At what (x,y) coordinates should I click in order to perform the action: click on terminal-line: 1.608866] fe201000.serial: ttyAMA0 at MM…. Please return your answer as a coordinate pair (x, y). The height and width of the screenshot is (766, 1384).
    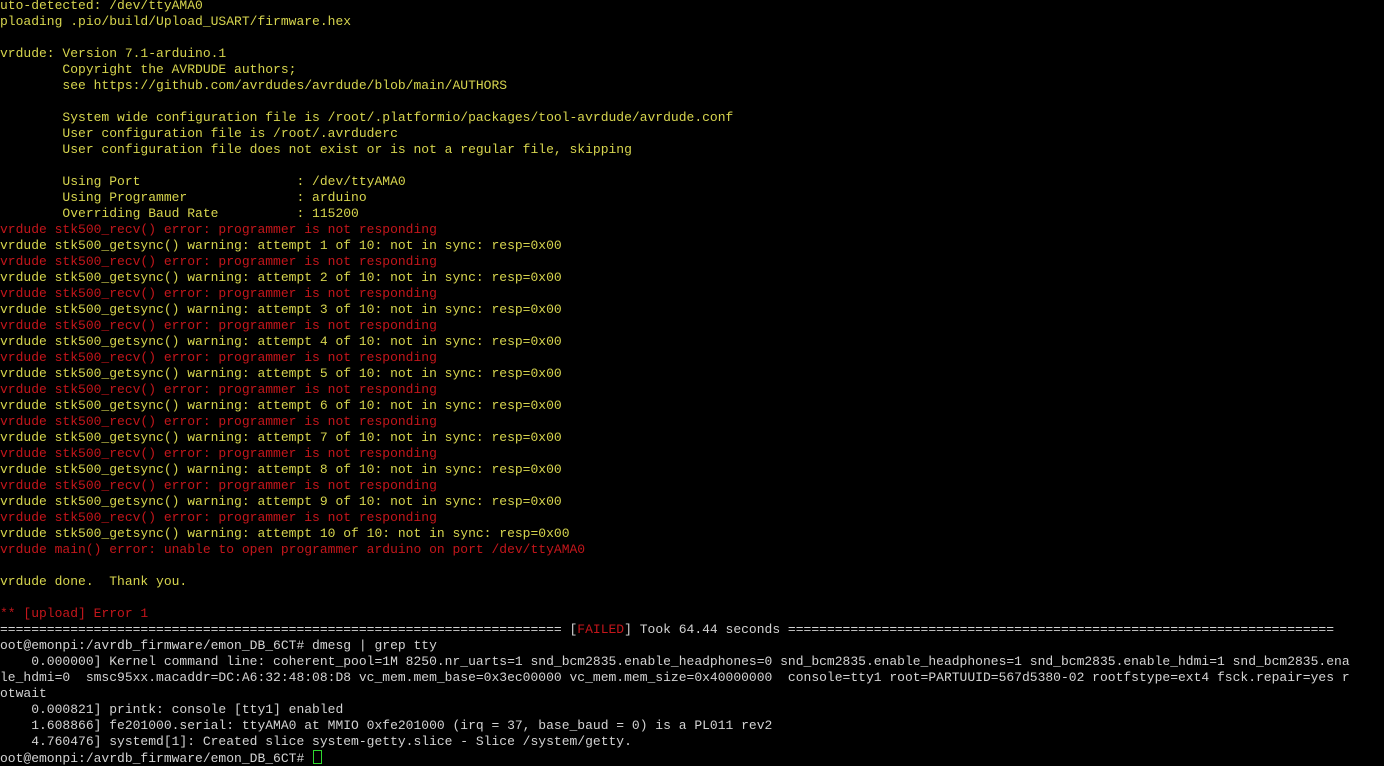
    Looking at the image, I should click on (692, 726).